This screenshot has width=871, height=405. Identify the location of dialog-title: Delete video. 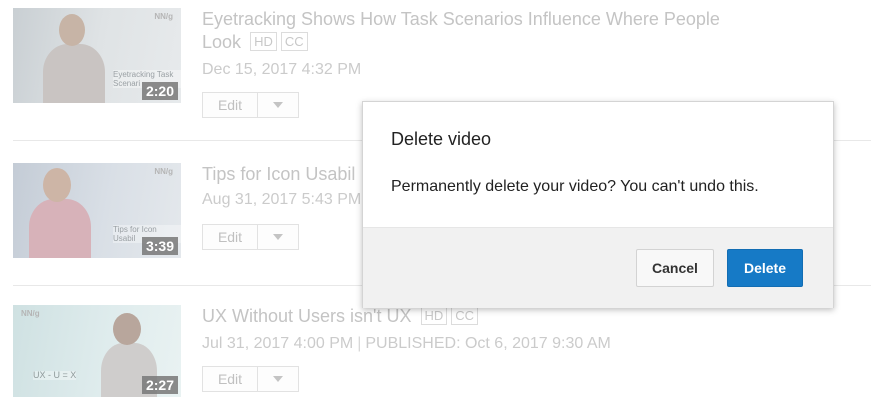
(441, 139).